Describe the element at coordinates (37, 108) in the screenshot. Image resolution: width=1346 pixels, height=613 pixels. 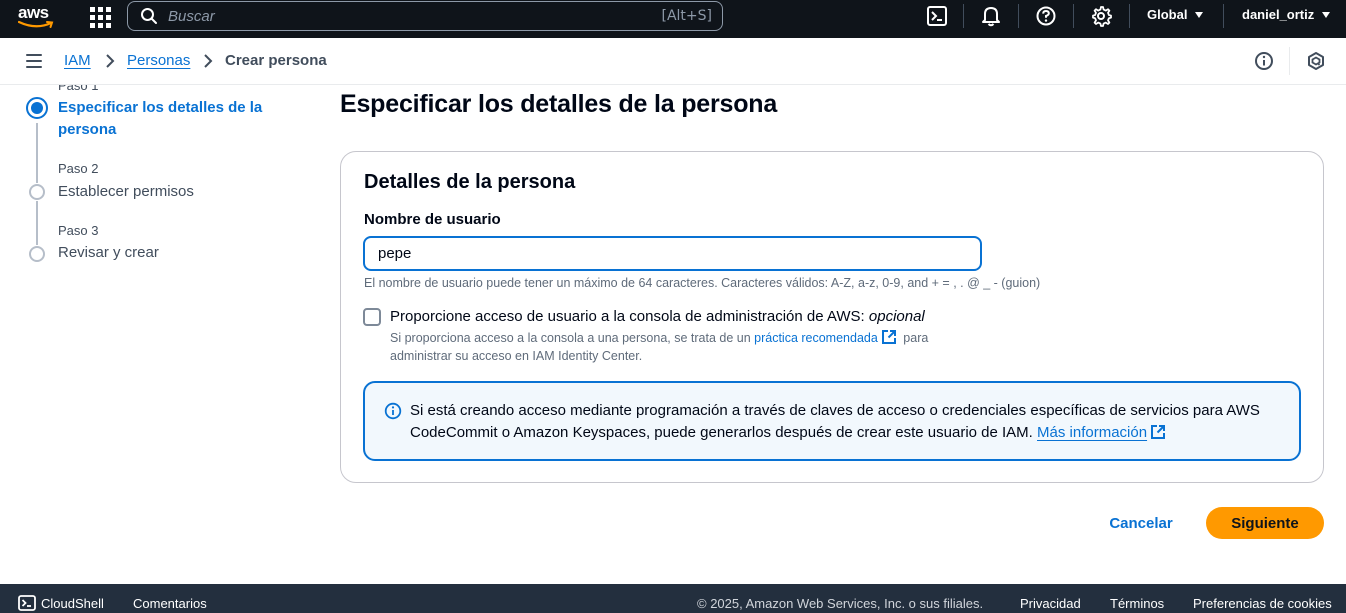
I see `step-1-indicator` at that location.